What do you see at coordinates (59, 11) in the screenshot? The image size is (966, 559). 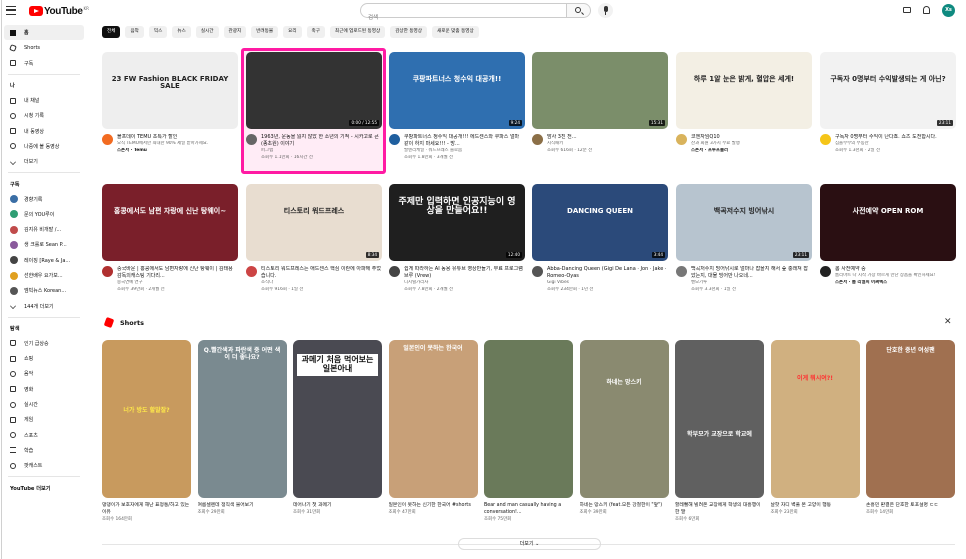 I see `youtube-logo: YouTube KR` at bounding box center [59, 11].